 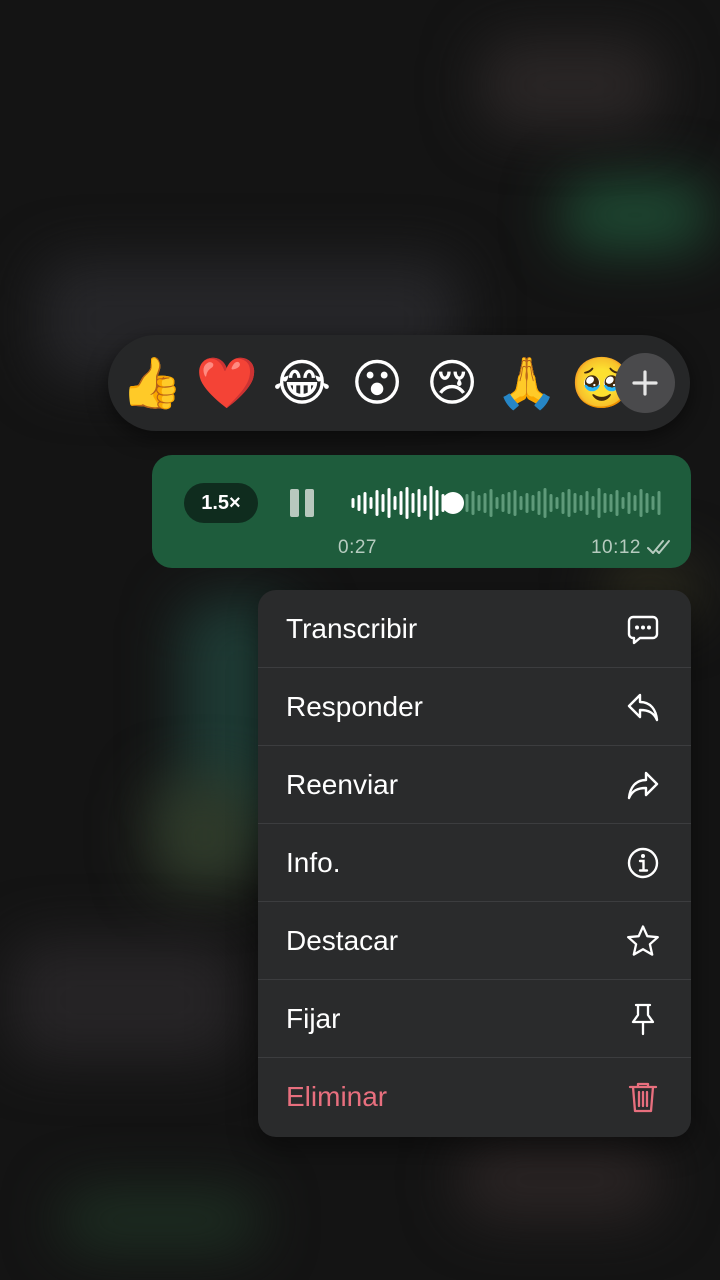 What do you see at coordinates (474, 941) in the screenshot?
I see `menu-item-destacar: Destacar` at bounding box center [474, 941].